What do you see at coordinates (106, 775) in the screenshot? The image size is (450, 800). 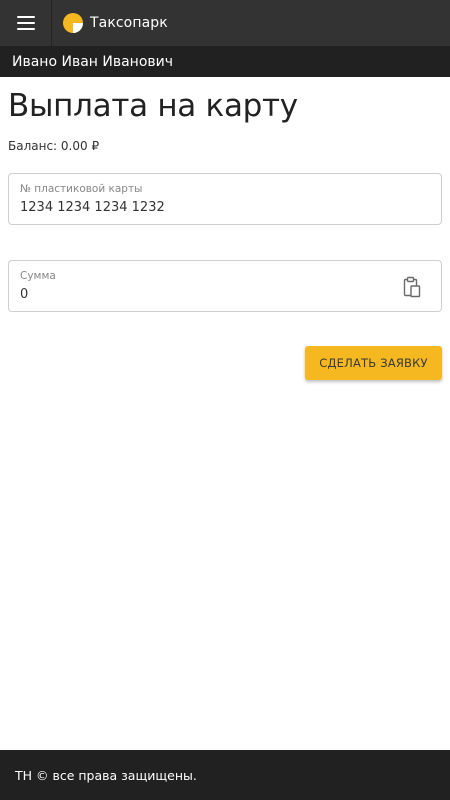 I see `footer-copyright: ТН © все права защищены.` at bounding box center [106, 775].